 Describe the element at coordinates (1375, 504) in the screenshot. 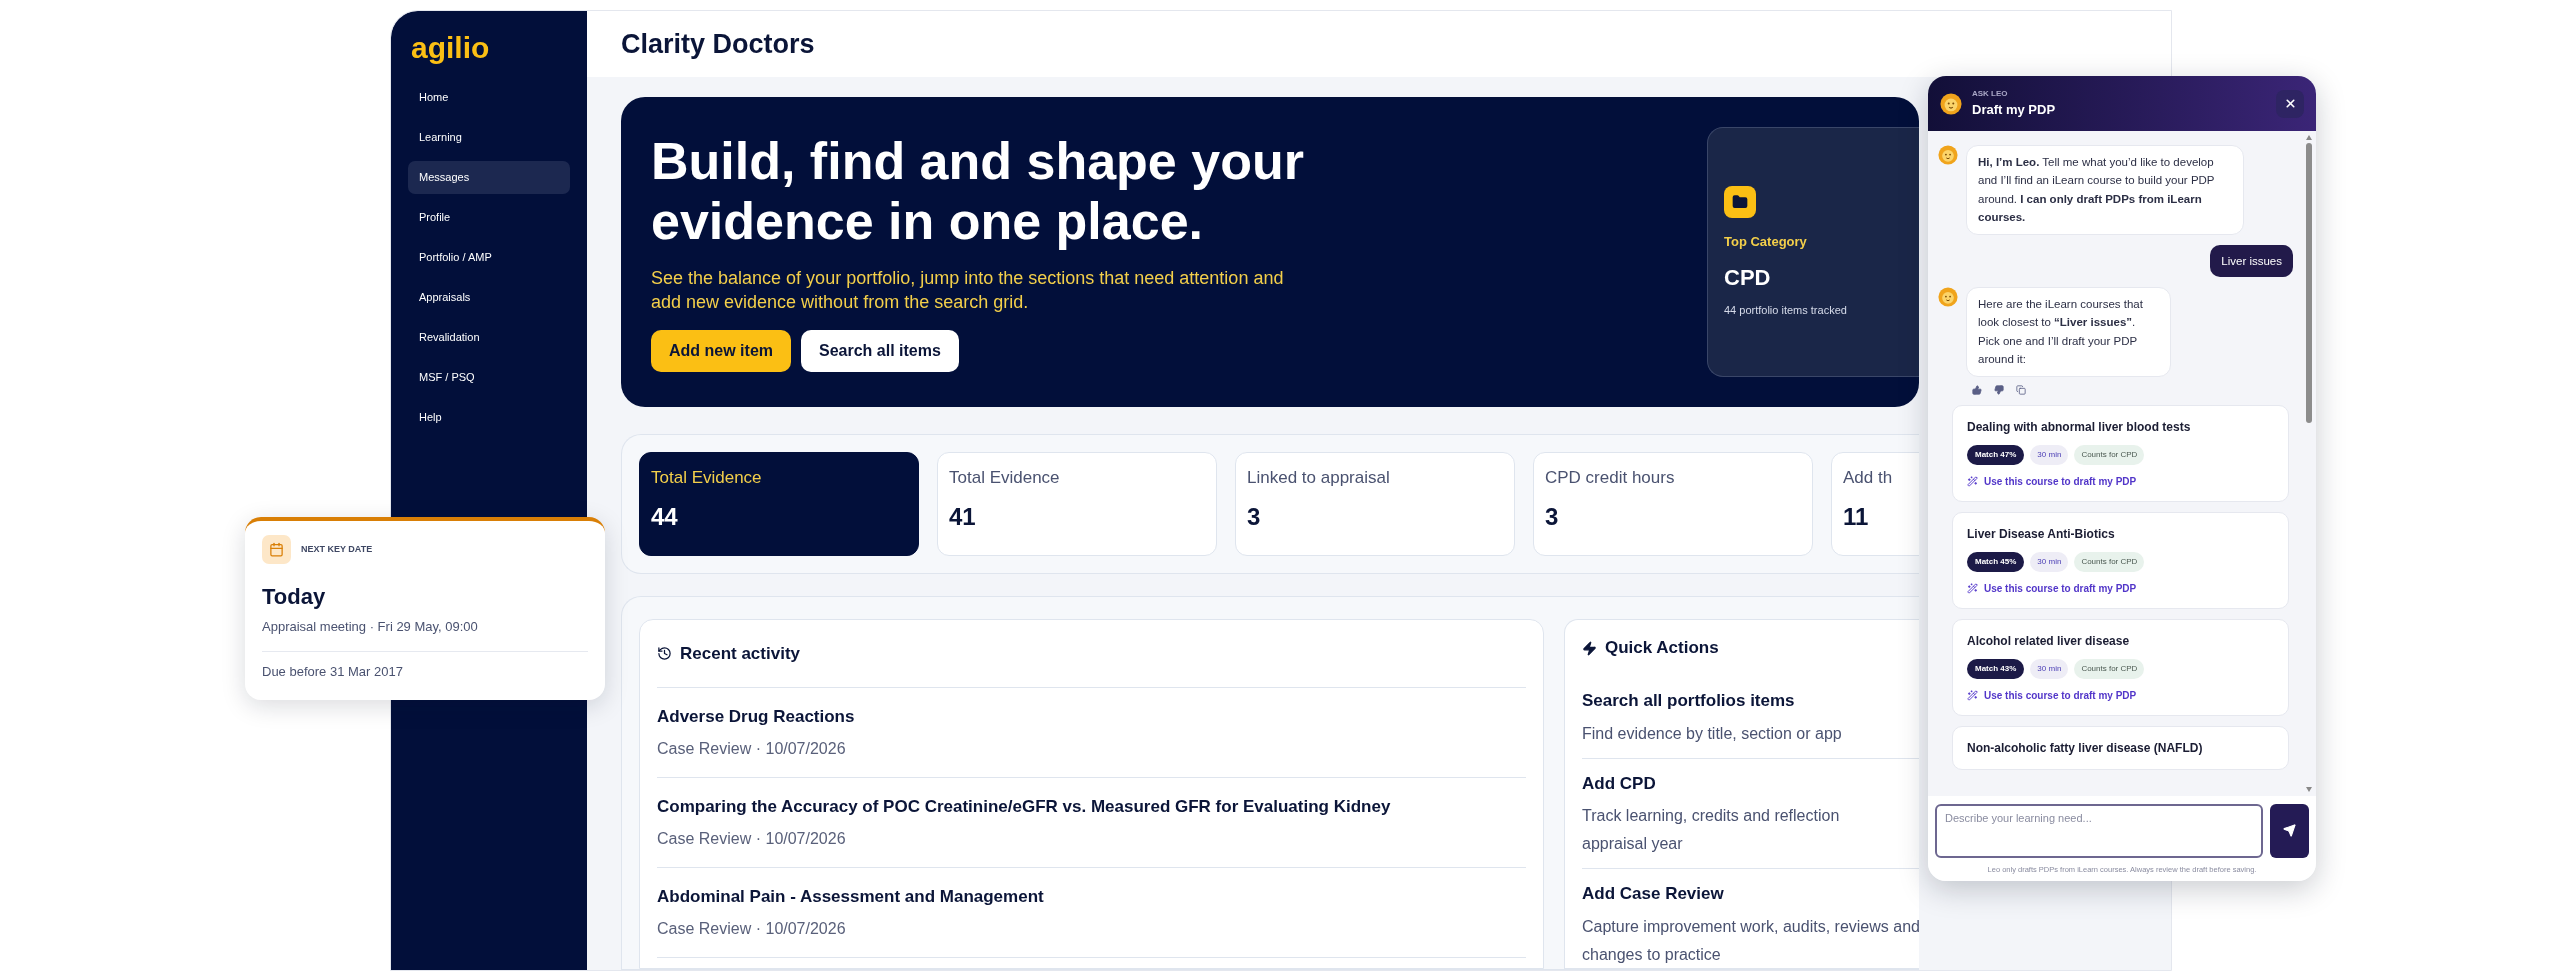

I see `stat-card: Linked to appraisal 3` at that location.